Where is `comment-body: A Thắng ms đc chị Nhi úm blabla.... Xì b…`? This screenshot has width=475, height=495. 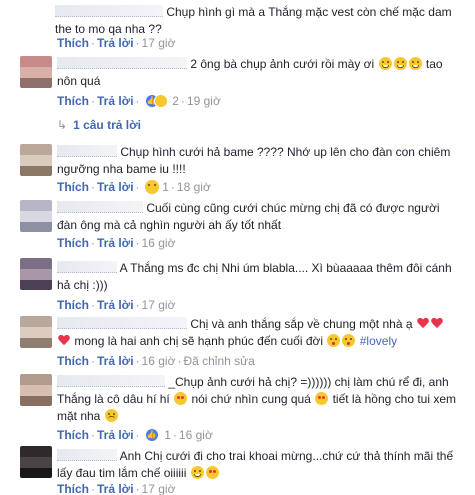 comment-body: A Thắng ms đc chị Nhi úm blabla.... Xì b… is located at coordinates (257, 277).